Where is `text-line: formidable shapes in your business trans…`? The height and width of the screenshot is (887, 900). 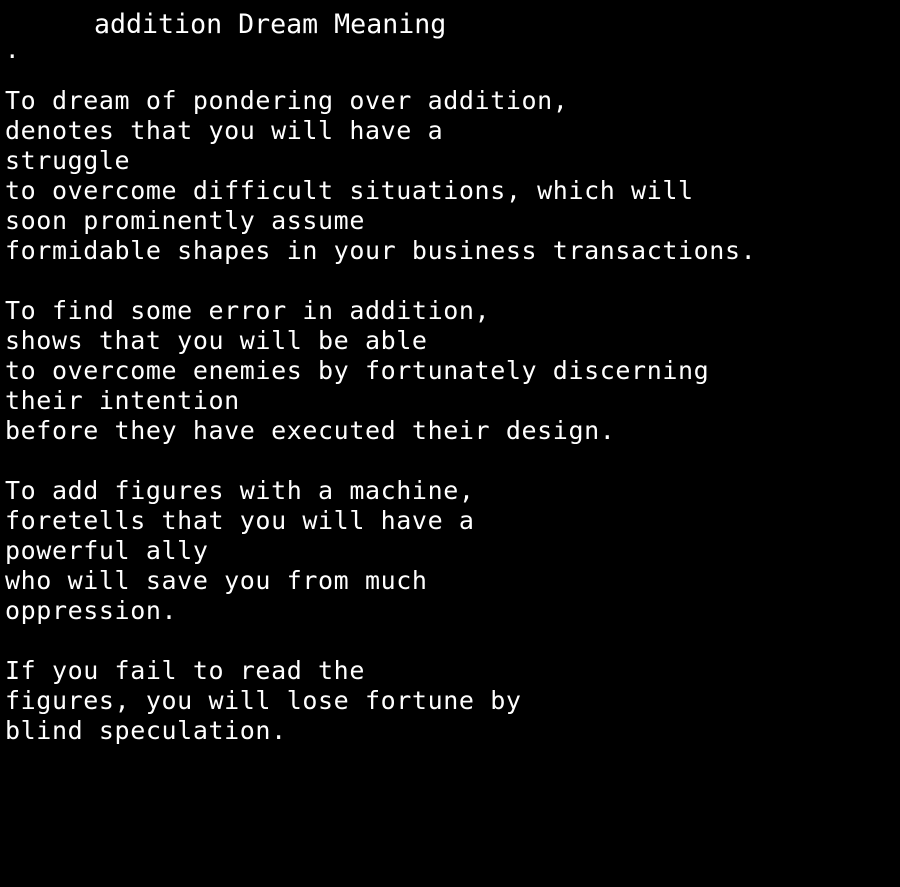
text-line: formidable shapes in your business trans… is located at coordinates (381, 250).